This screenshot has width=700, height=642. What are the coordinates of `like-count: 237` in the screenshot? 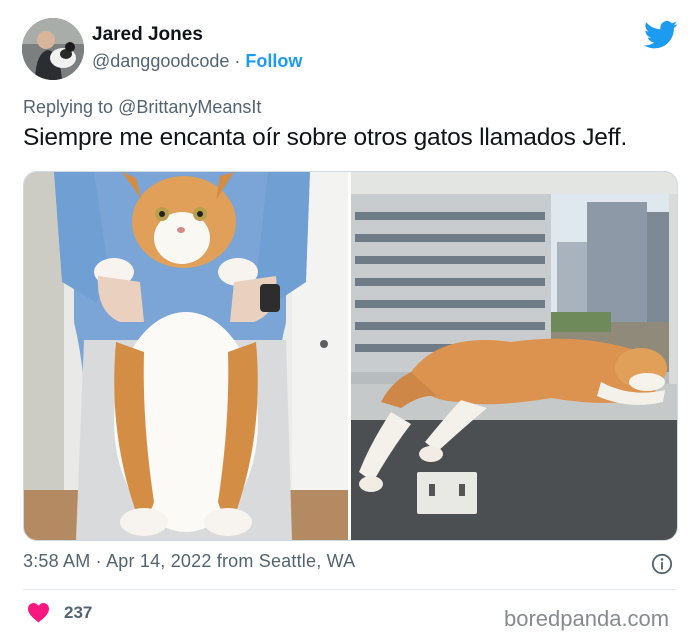 It's located at (78, 612).